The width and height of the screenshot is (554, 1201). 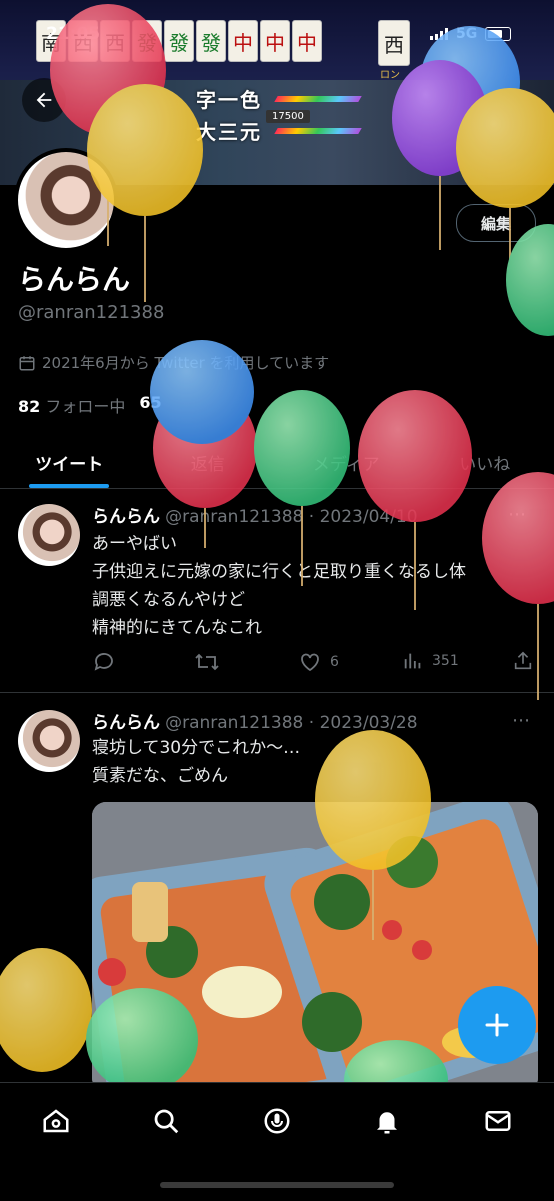 I want to click on profile-name: らんらん, so click(x=74, y=278).